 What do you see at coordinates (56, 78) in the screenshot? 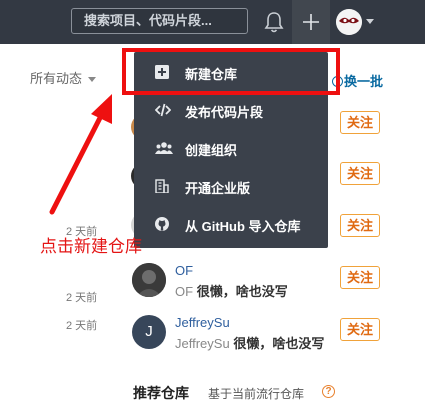
I see `activity-filter-label: 所有动态` at bounding box center [56, 78].